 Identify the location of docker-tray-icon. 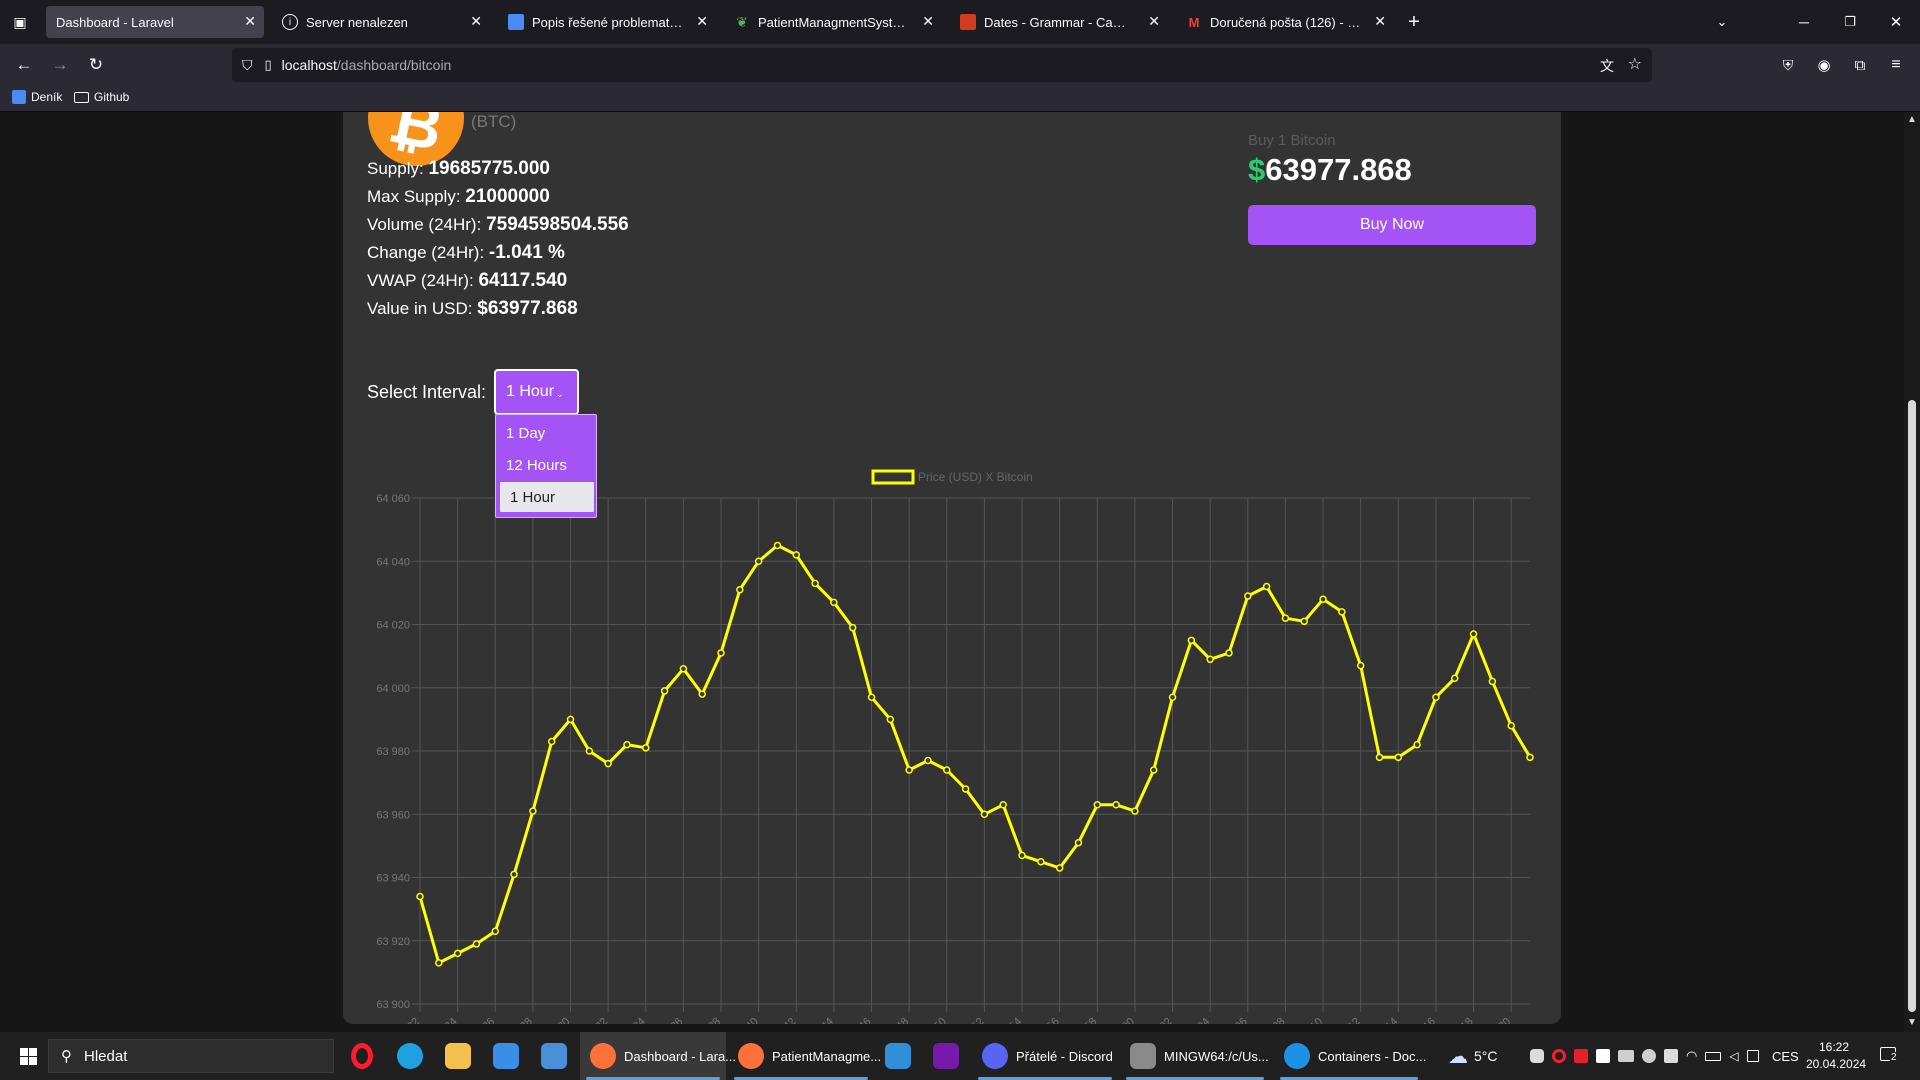
(1626, 1056).